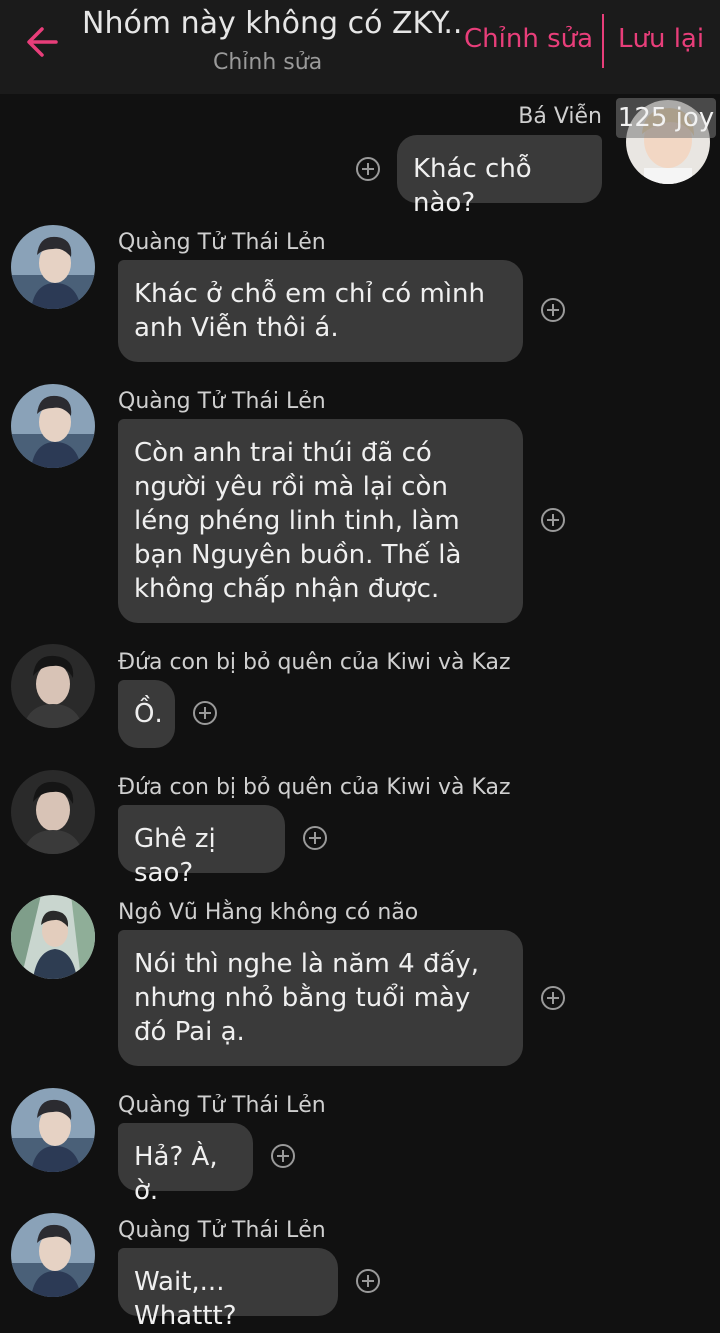 The image size is (720, 1333). Describe the element at coordinates (499, 176) in the screenshot. I see `message-bubble: Khác chỗ nào?` at that location.